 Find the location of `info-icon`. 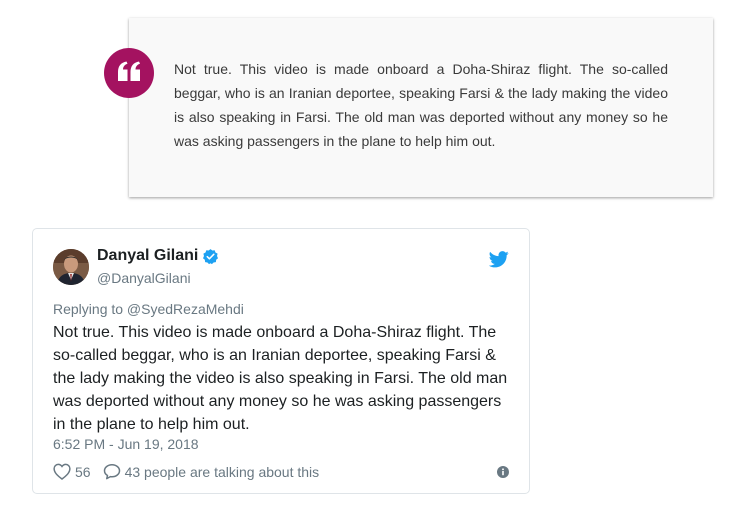

info-icon is located at coordinates (503, 474).